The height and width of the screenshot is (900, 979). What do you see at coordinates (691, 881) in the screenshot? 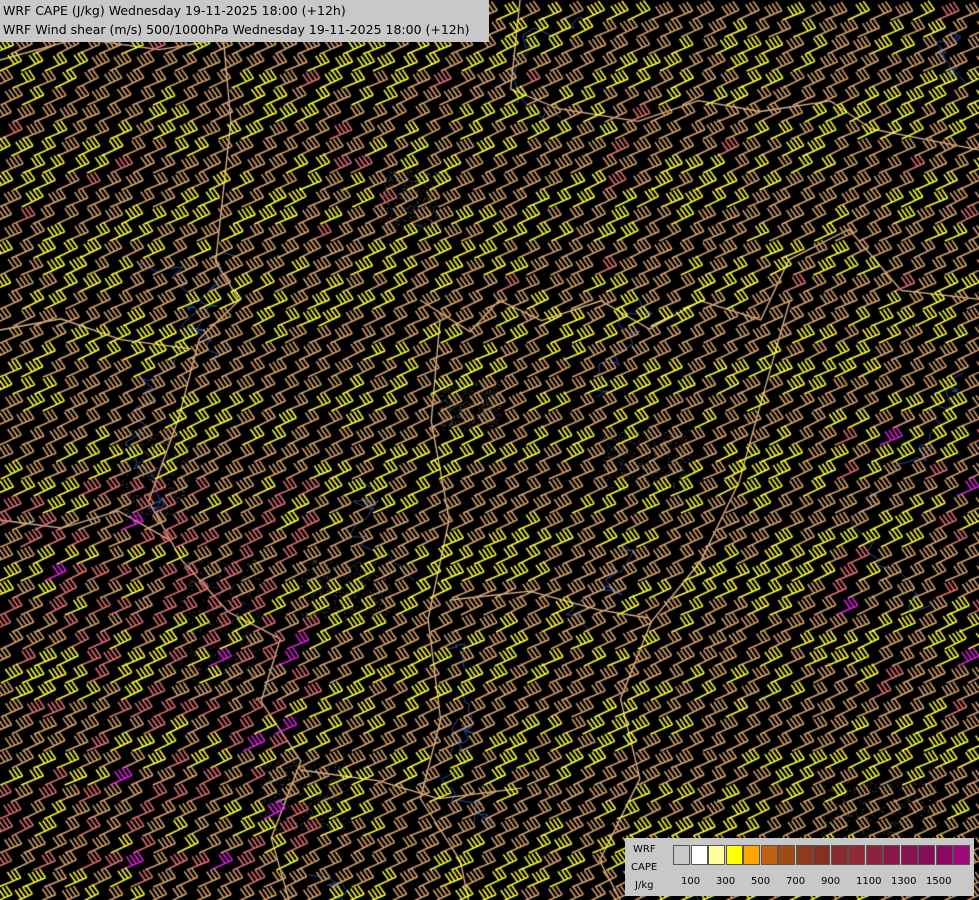
I see `legend-tick: 100` at bounding box center [691, 881].